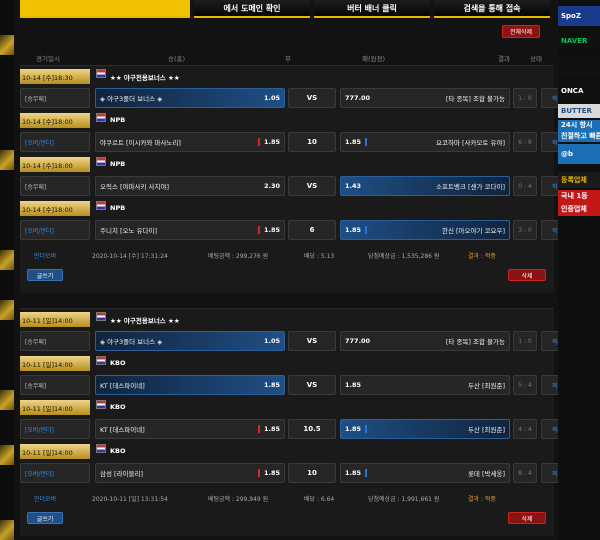  Describe the element at coordinates (525, 230) in the screenshot. I see `score-cell: 3 : 0` at that location.